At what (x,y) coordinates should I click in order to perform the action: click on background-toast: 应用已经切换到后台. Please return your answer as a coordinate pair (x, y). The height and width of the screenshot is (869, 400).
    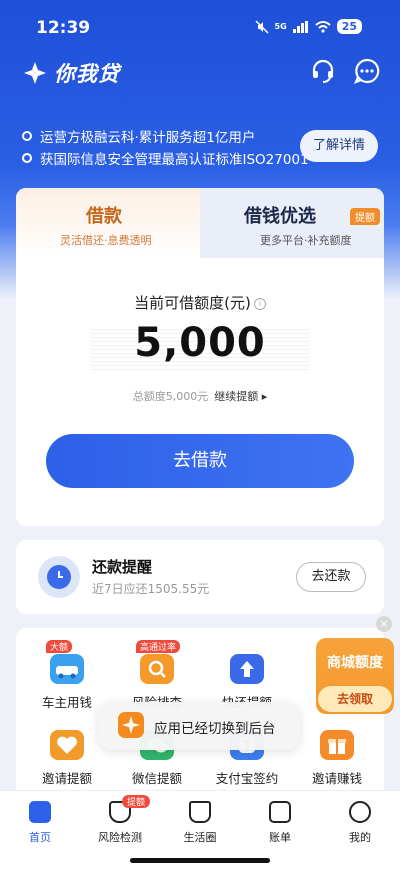
    Looking at the image, I should click on (199, 726).